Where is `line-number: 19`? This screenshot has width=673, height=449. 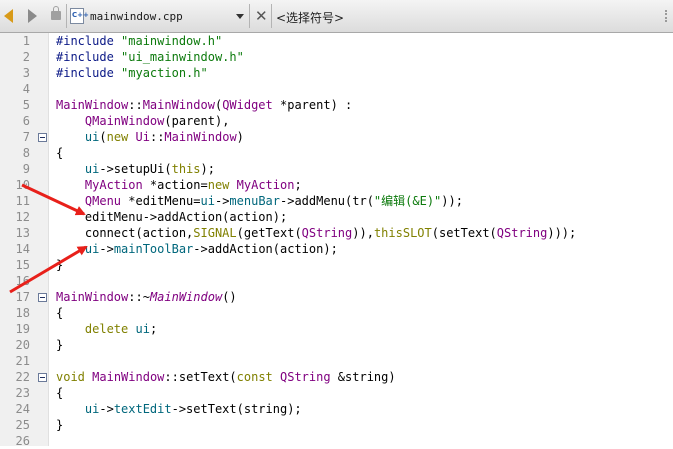
line-number: 19 is located at coordinates (22, 329).